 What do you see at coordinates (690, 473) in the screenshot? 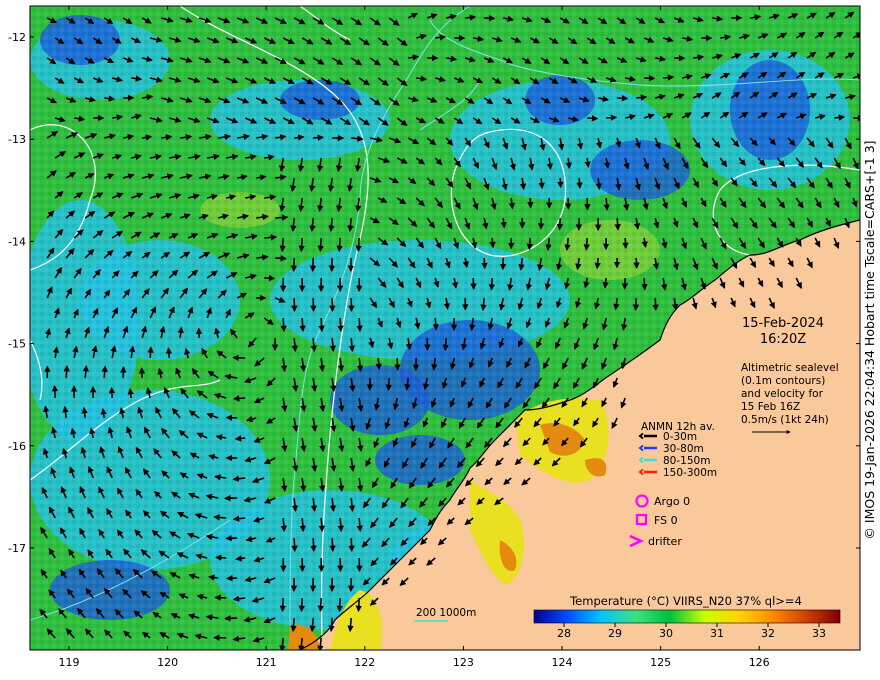
I see `anmn-legend-label: 150-300m` at bounding box center [690, 473].